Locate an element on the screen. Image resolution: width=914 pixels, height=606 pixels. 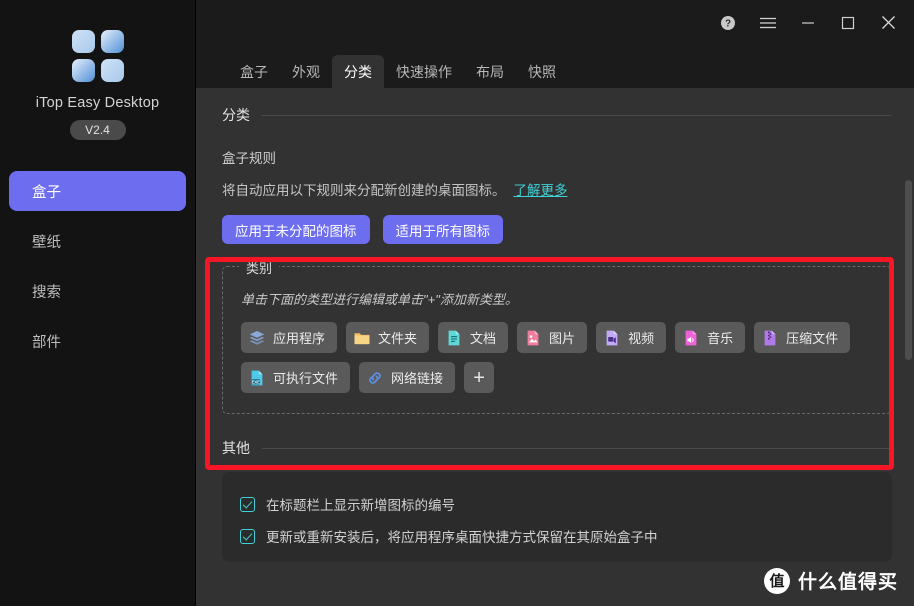
chip-weblink: 网络链接 is located at coordinates (407, 377).